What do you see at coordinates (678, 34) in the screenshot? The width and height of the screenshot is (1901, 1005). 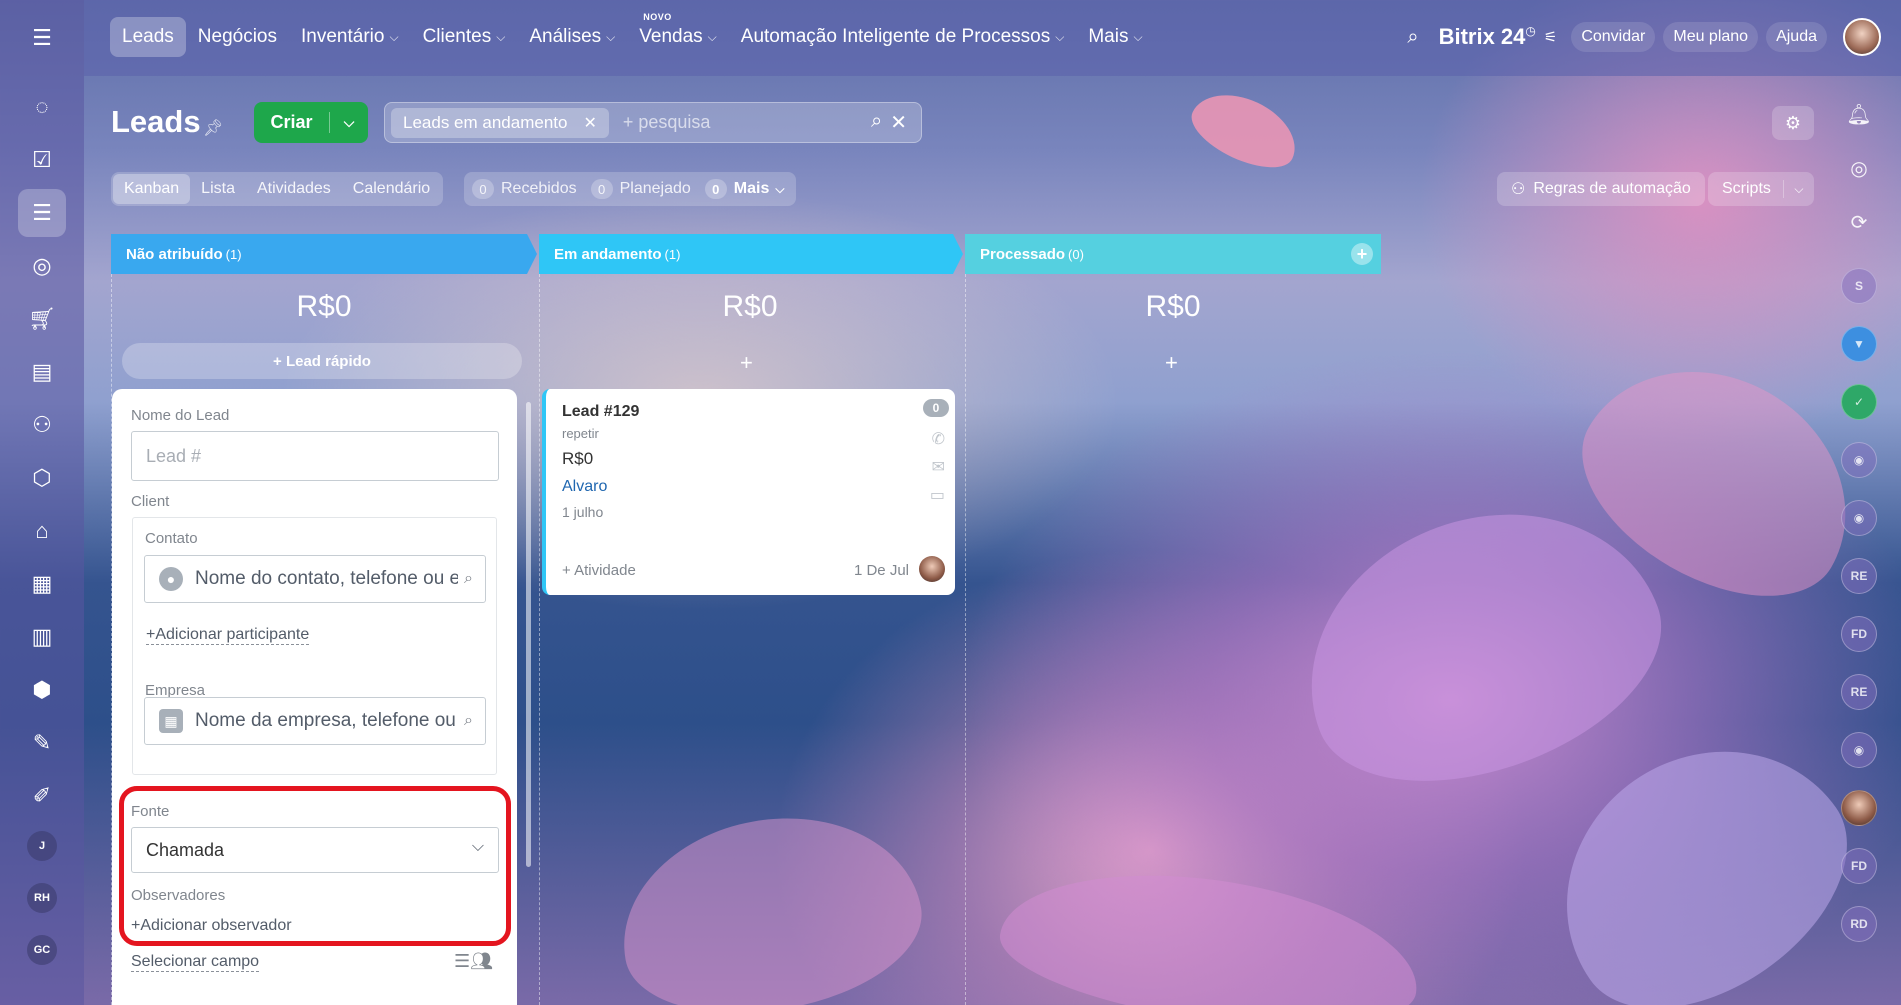 I see `nav-item-sales: NOVO Vendas ⌵` at bounding box center [678, 34].